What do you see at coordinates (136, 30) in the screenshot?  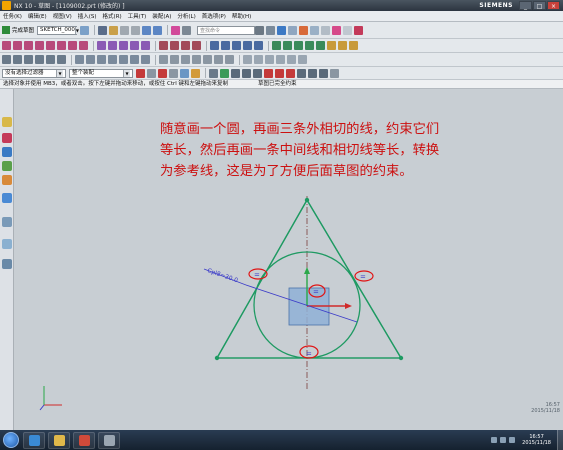 I see `paste-icon` at bounding box center [136, 30].